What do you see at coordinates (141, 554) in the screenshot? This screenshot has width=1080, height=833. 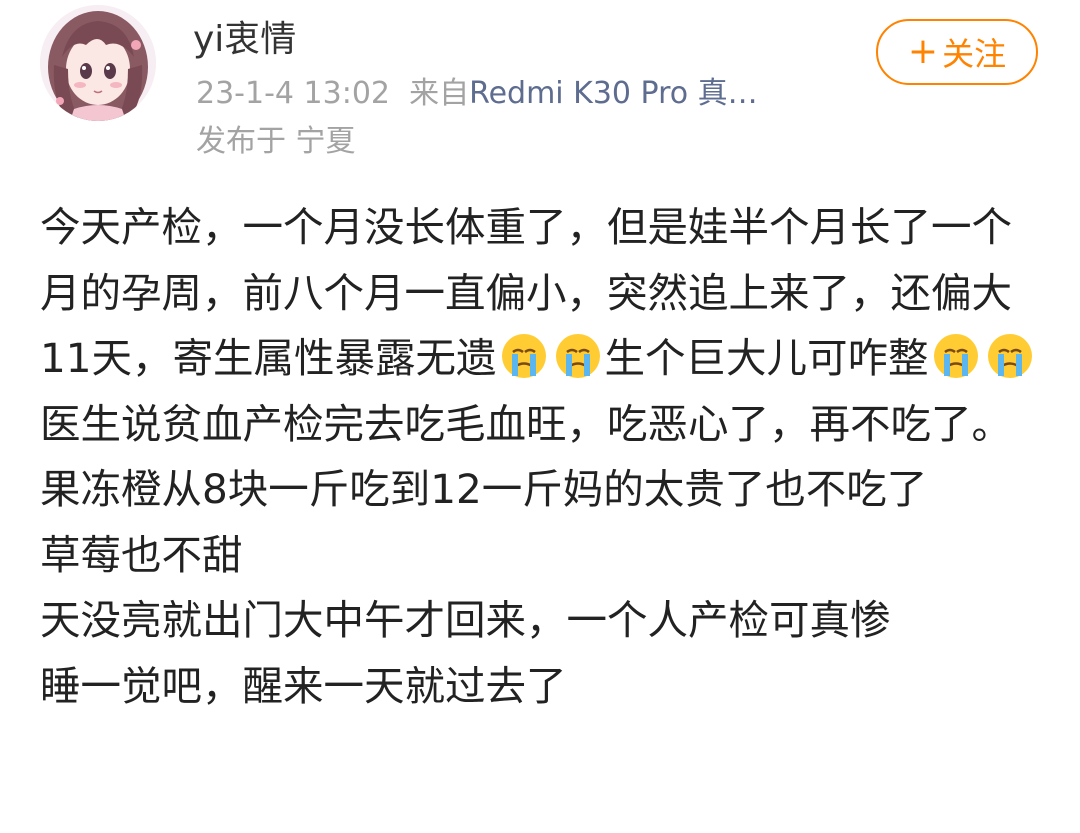 I see `content-paragraph: 草莓也不甜` at bounding box center [141, 554].